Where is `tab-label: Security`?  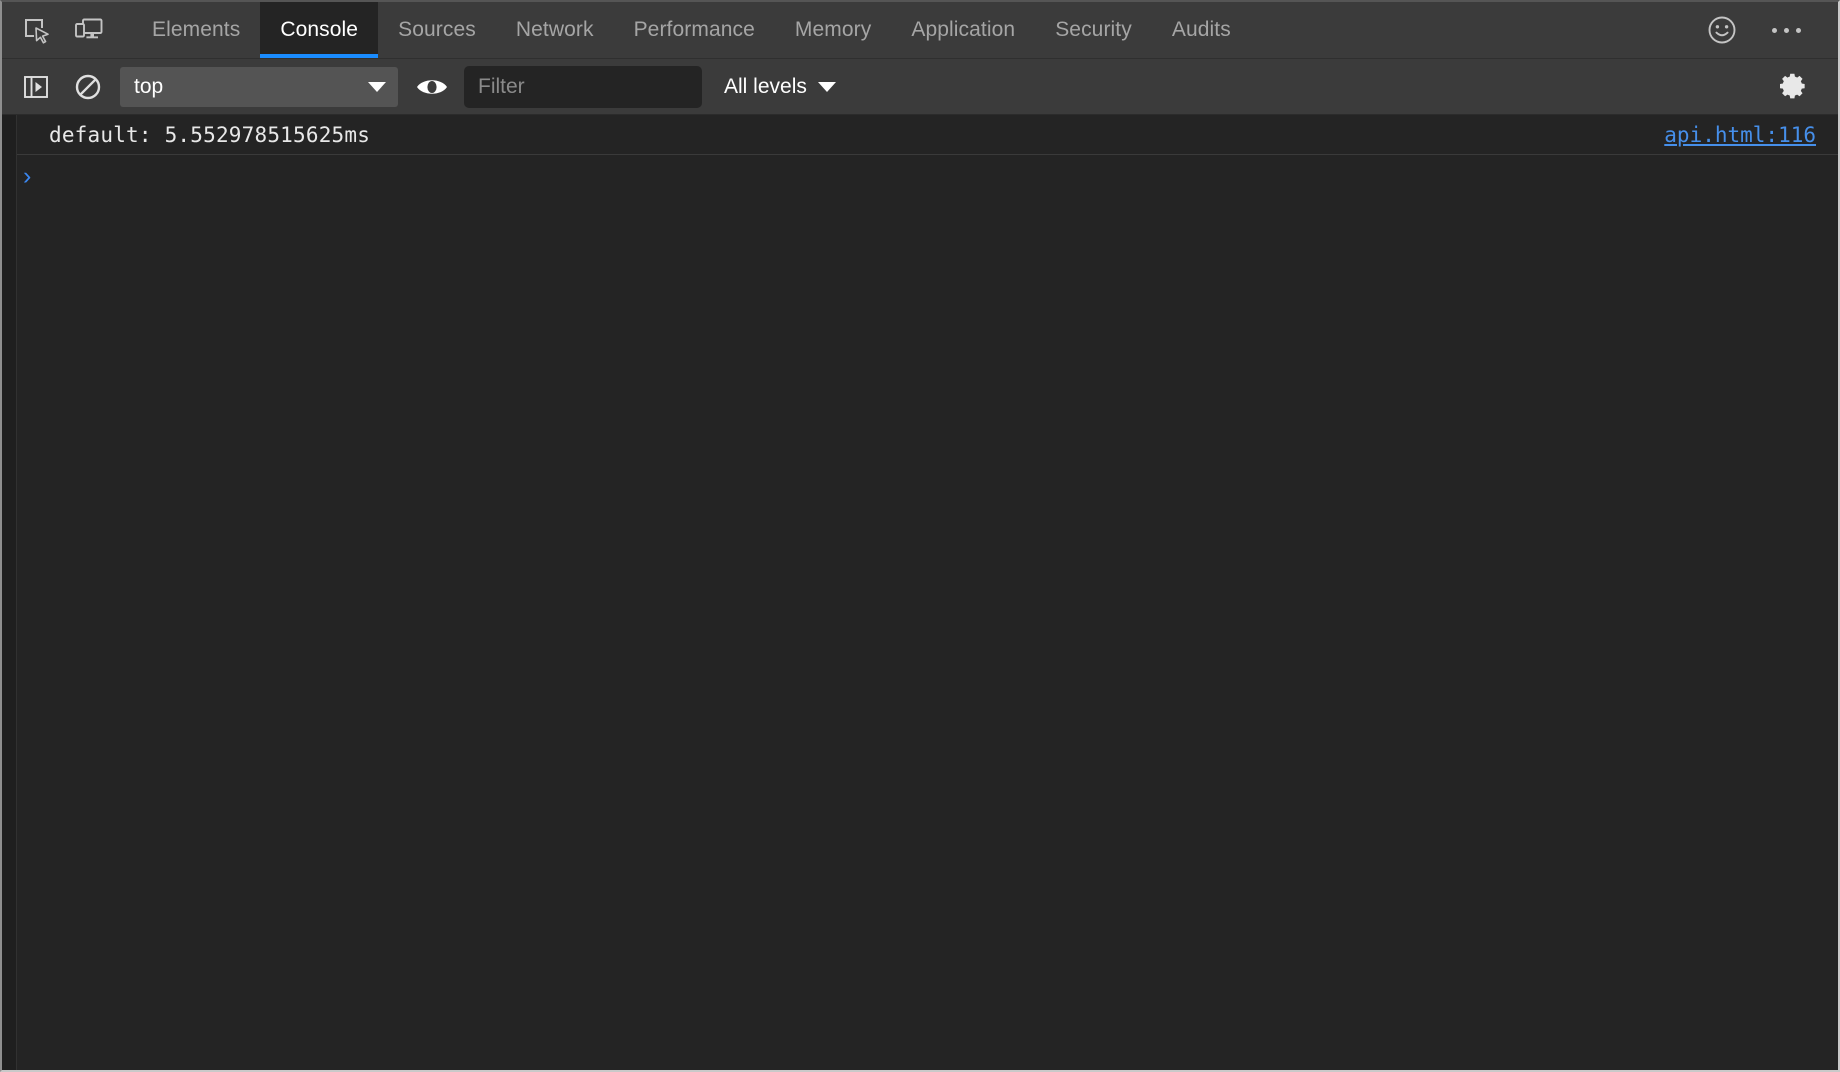 tab-label: Security is located at coordinates (1093, 29).